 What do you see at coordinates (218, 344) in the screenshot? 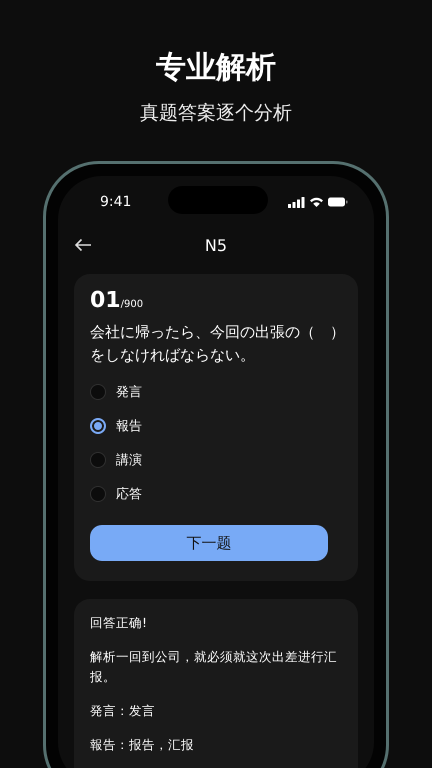
I see `question-text: 会社に帰ったら、今回の出張の（ ）をしなければならない。` at bounding box center [218, 344].